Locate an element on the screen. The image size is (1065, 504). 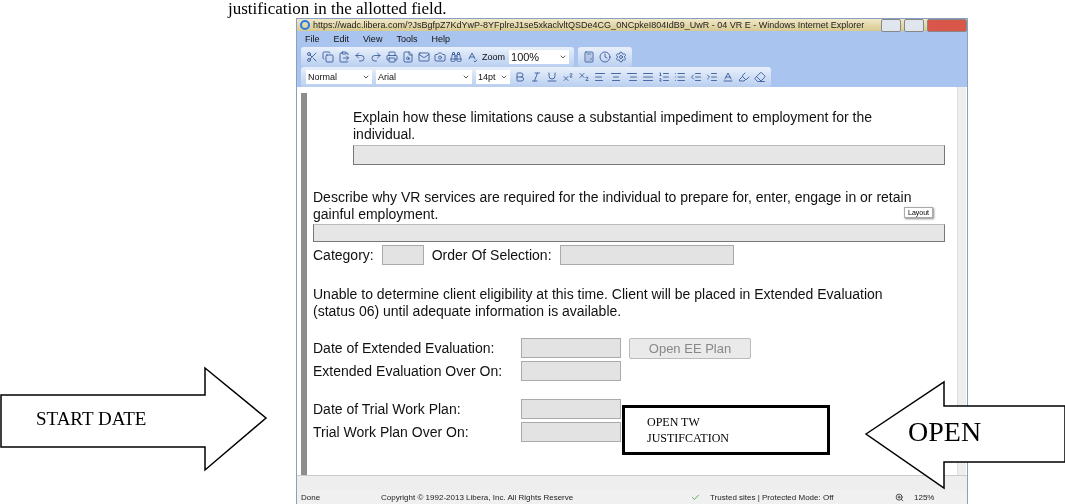
underline-icon is located at coordinates (552, 77).